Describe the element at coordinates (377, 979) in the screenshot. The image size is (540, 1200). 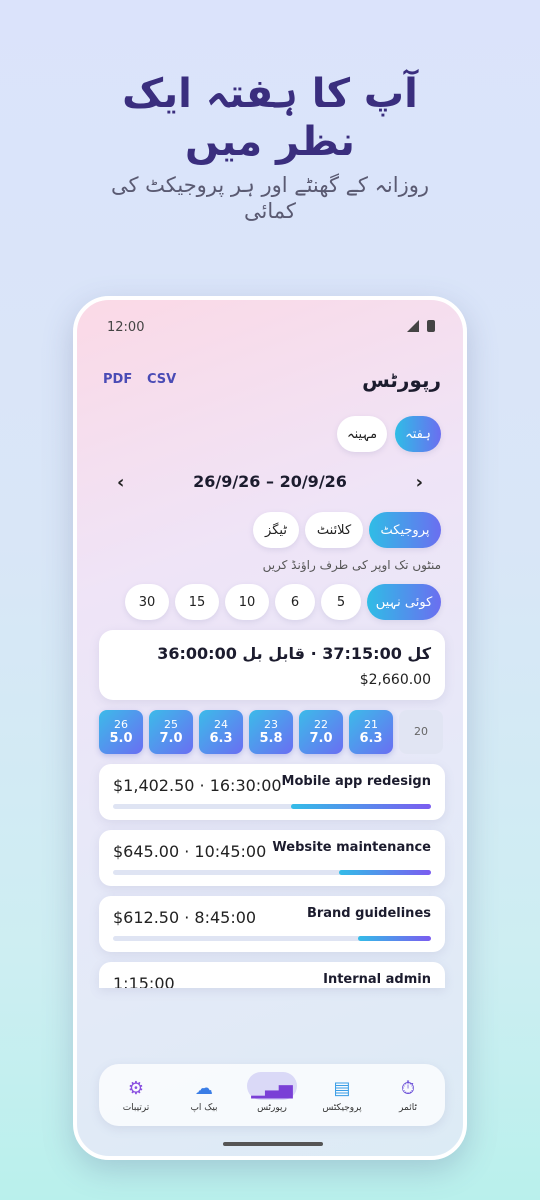
I see `project-name: Internal admin` at that location.